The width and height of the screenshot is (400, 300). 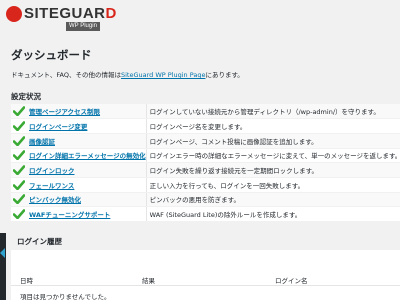 I want to click on settings-row: 画像認証 ログインページ、コメント投稿に画像認証を追加します。, so click(x=205, y=141).